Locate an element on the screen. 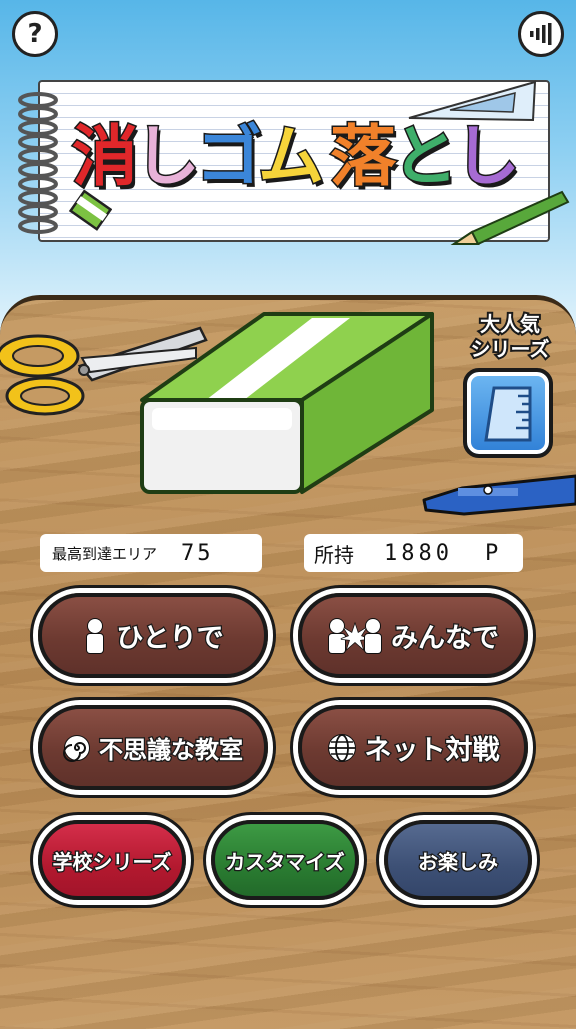 This screenshot has height=1029, width=576. multi-play-button: みんなで is located at coordinates (413, 635).